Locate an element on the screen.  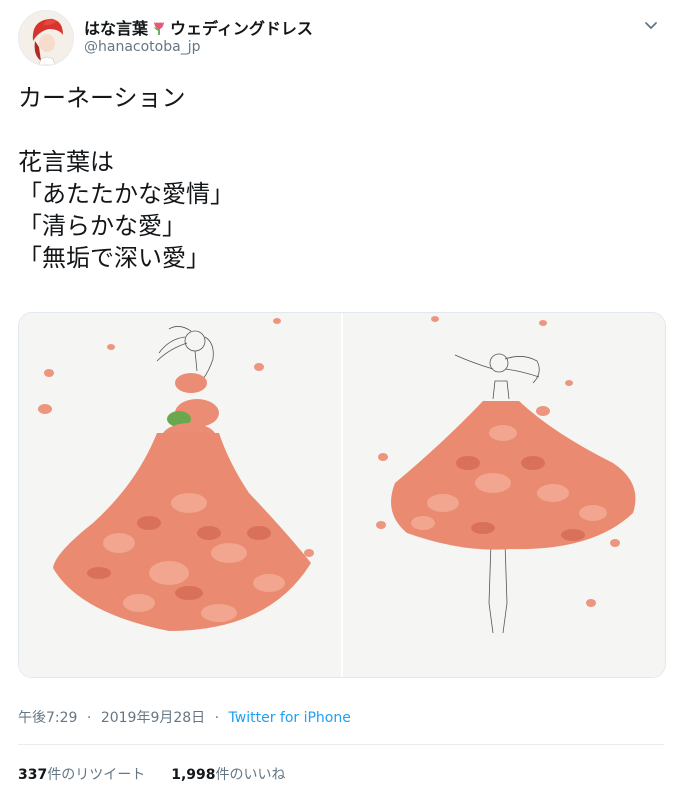
chevron-down-icon is located at coordinates (651, 25).